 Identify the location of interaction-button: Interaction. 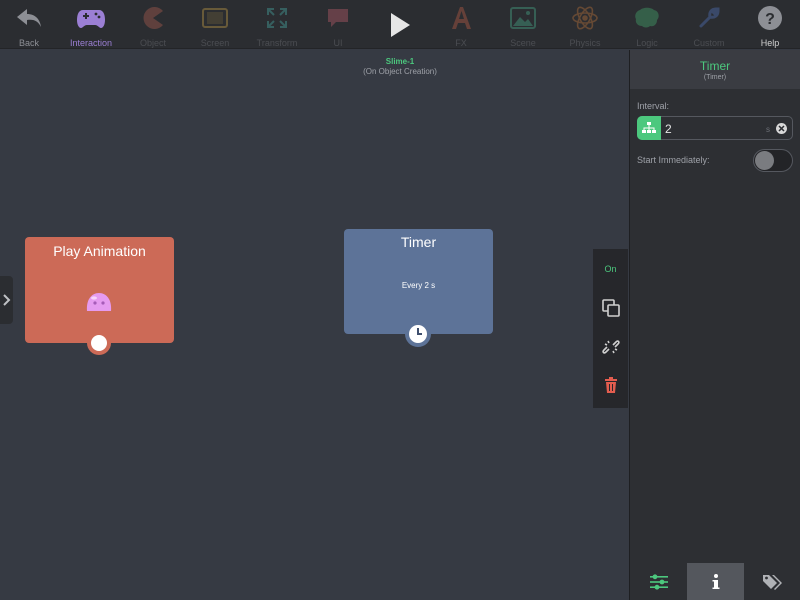
(91, 24).